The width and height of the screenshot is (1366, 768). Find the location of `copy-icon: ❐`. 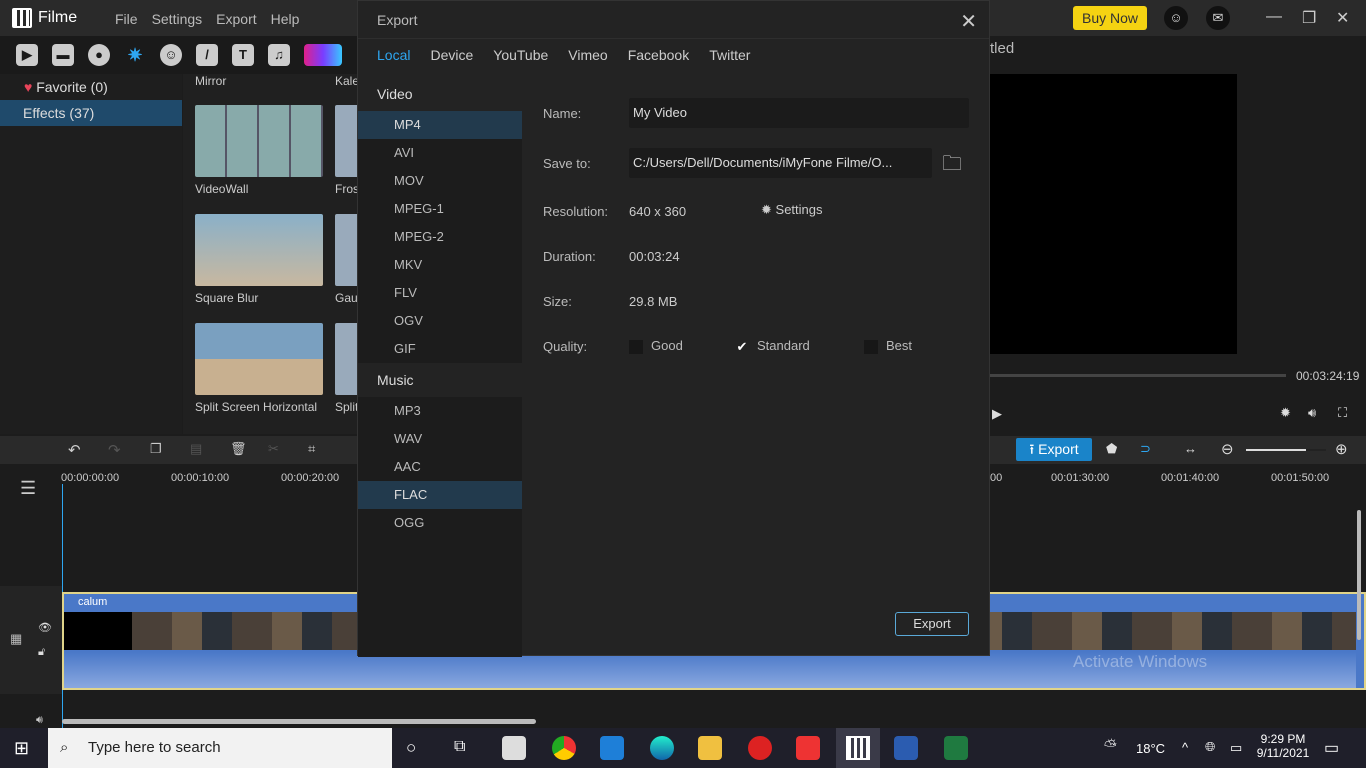

copy-icon: ❐ is located at coordinates (156, 449).